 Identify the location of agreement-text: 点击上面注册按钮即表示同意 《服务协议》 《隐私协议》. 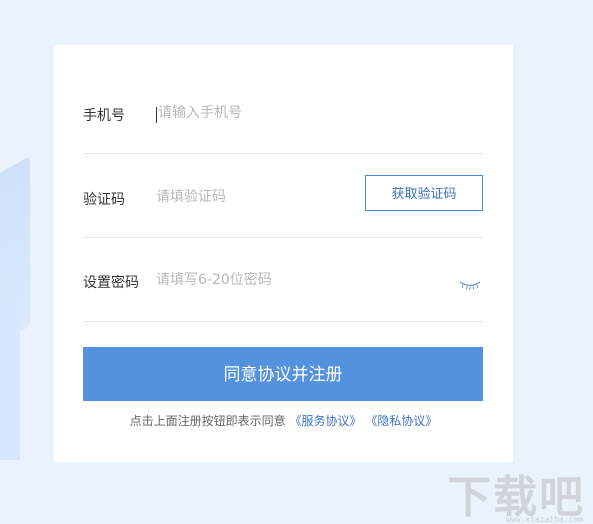
(283, 420).